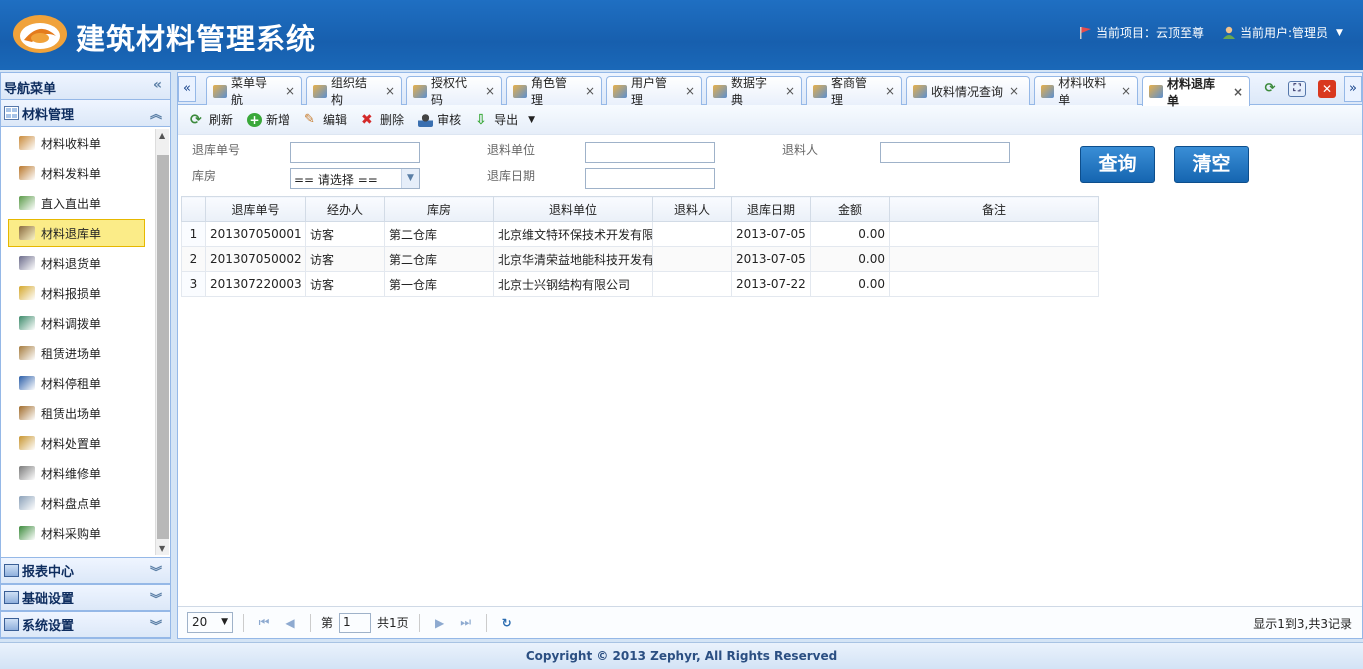 Image resolution: width=1363 pixels, height=669 pixels. What do you see at coordinates (78, 503) in the screenshot?
I see `sidebar-item: 材料盘点单` at bounding box center [78, 503].